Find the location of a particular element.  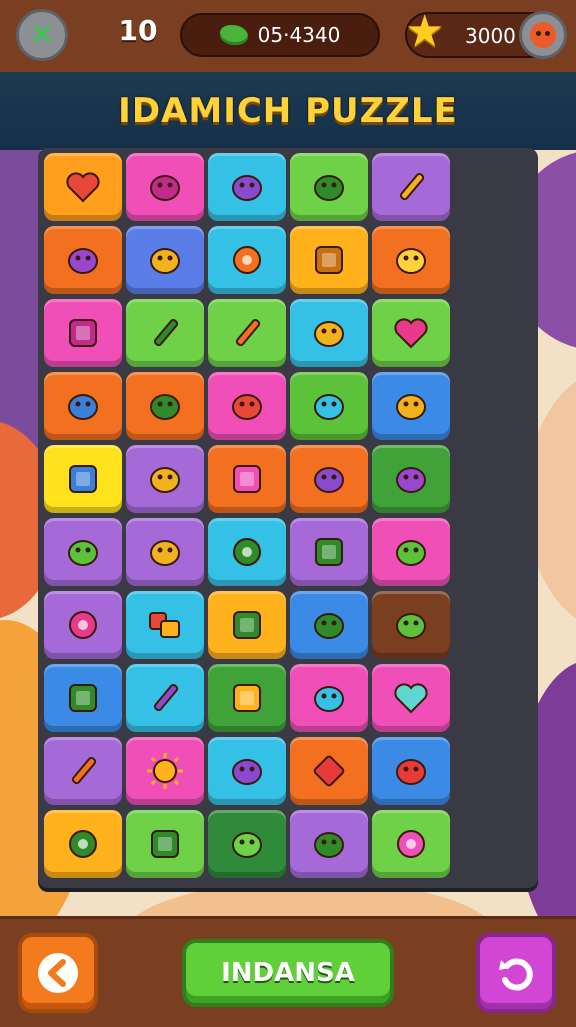

frame-icon is located at coordinates (329, 260).